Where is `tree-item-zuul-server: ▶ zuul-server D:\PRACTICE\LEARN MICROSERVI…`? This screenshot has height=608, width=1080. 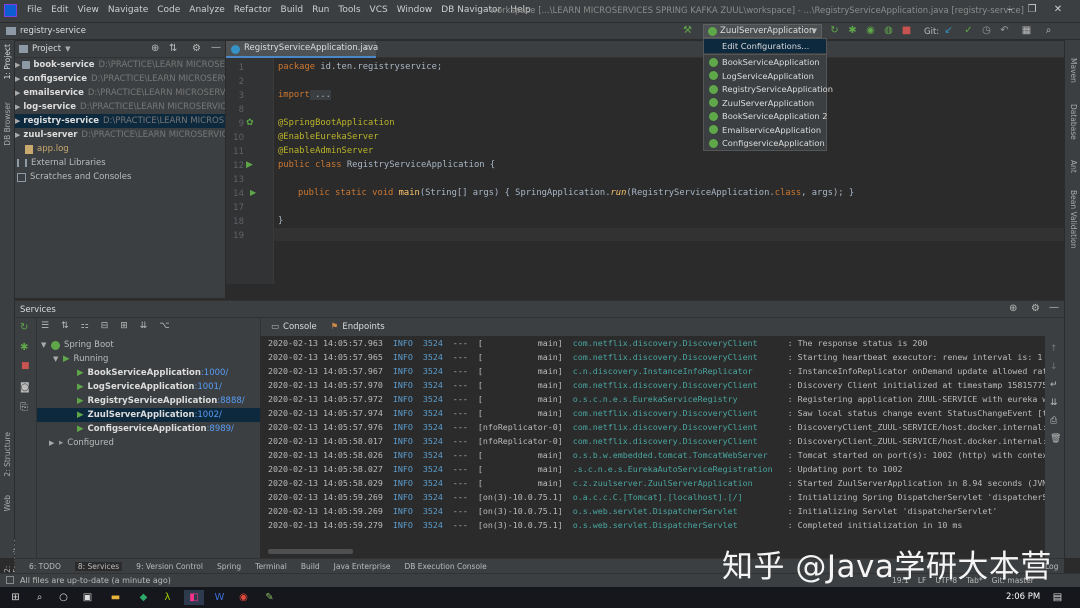
tree-item-zuul-server: ▶ zuul-server D:\PRACTICE\LEARN MICROSERVI… is located at coordinates (120, 135).